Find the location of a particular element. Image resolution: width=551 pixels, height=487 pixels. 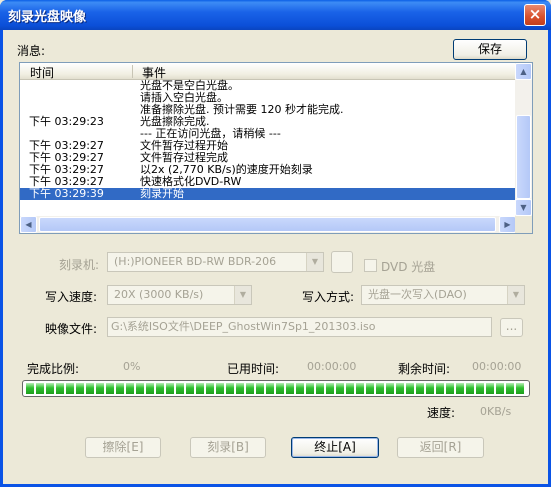

complete-value: 0% is located at coordinates (132, 366).